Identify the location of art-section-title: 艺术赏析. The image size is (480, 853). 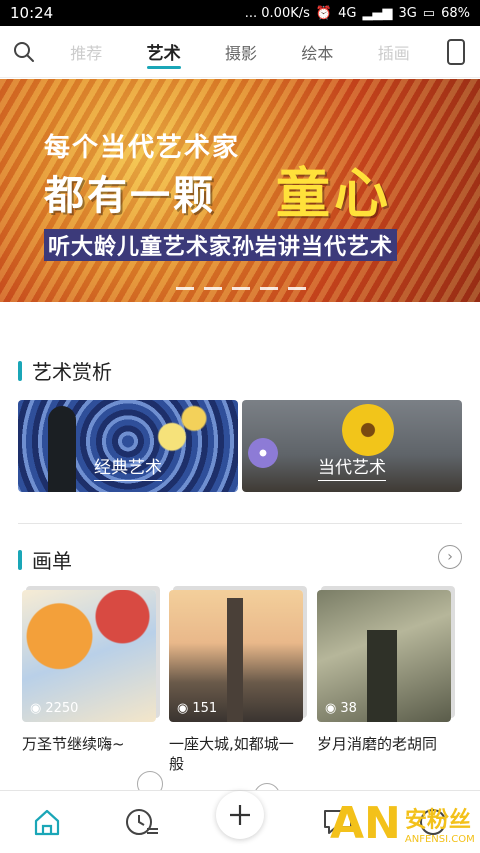
(72, 372).